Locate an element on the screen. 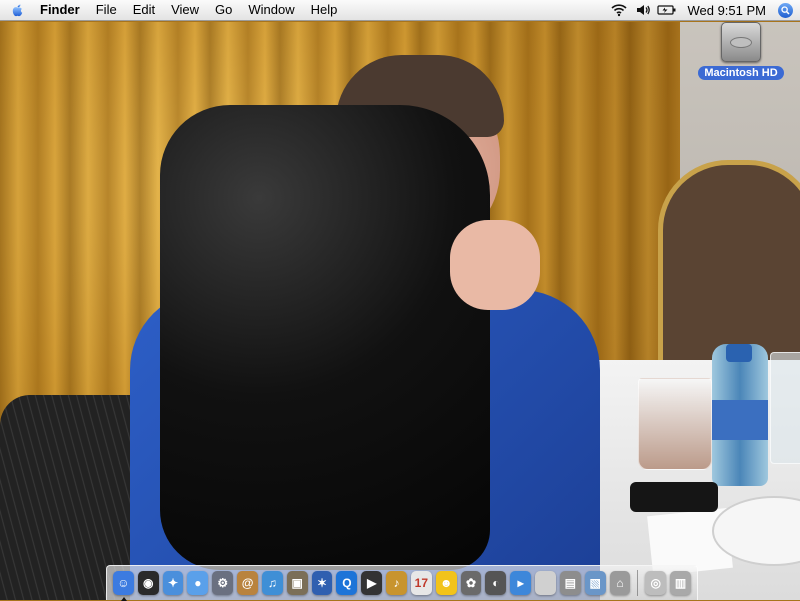  safari-icon: ✦ is located at coordinates (173, 583).